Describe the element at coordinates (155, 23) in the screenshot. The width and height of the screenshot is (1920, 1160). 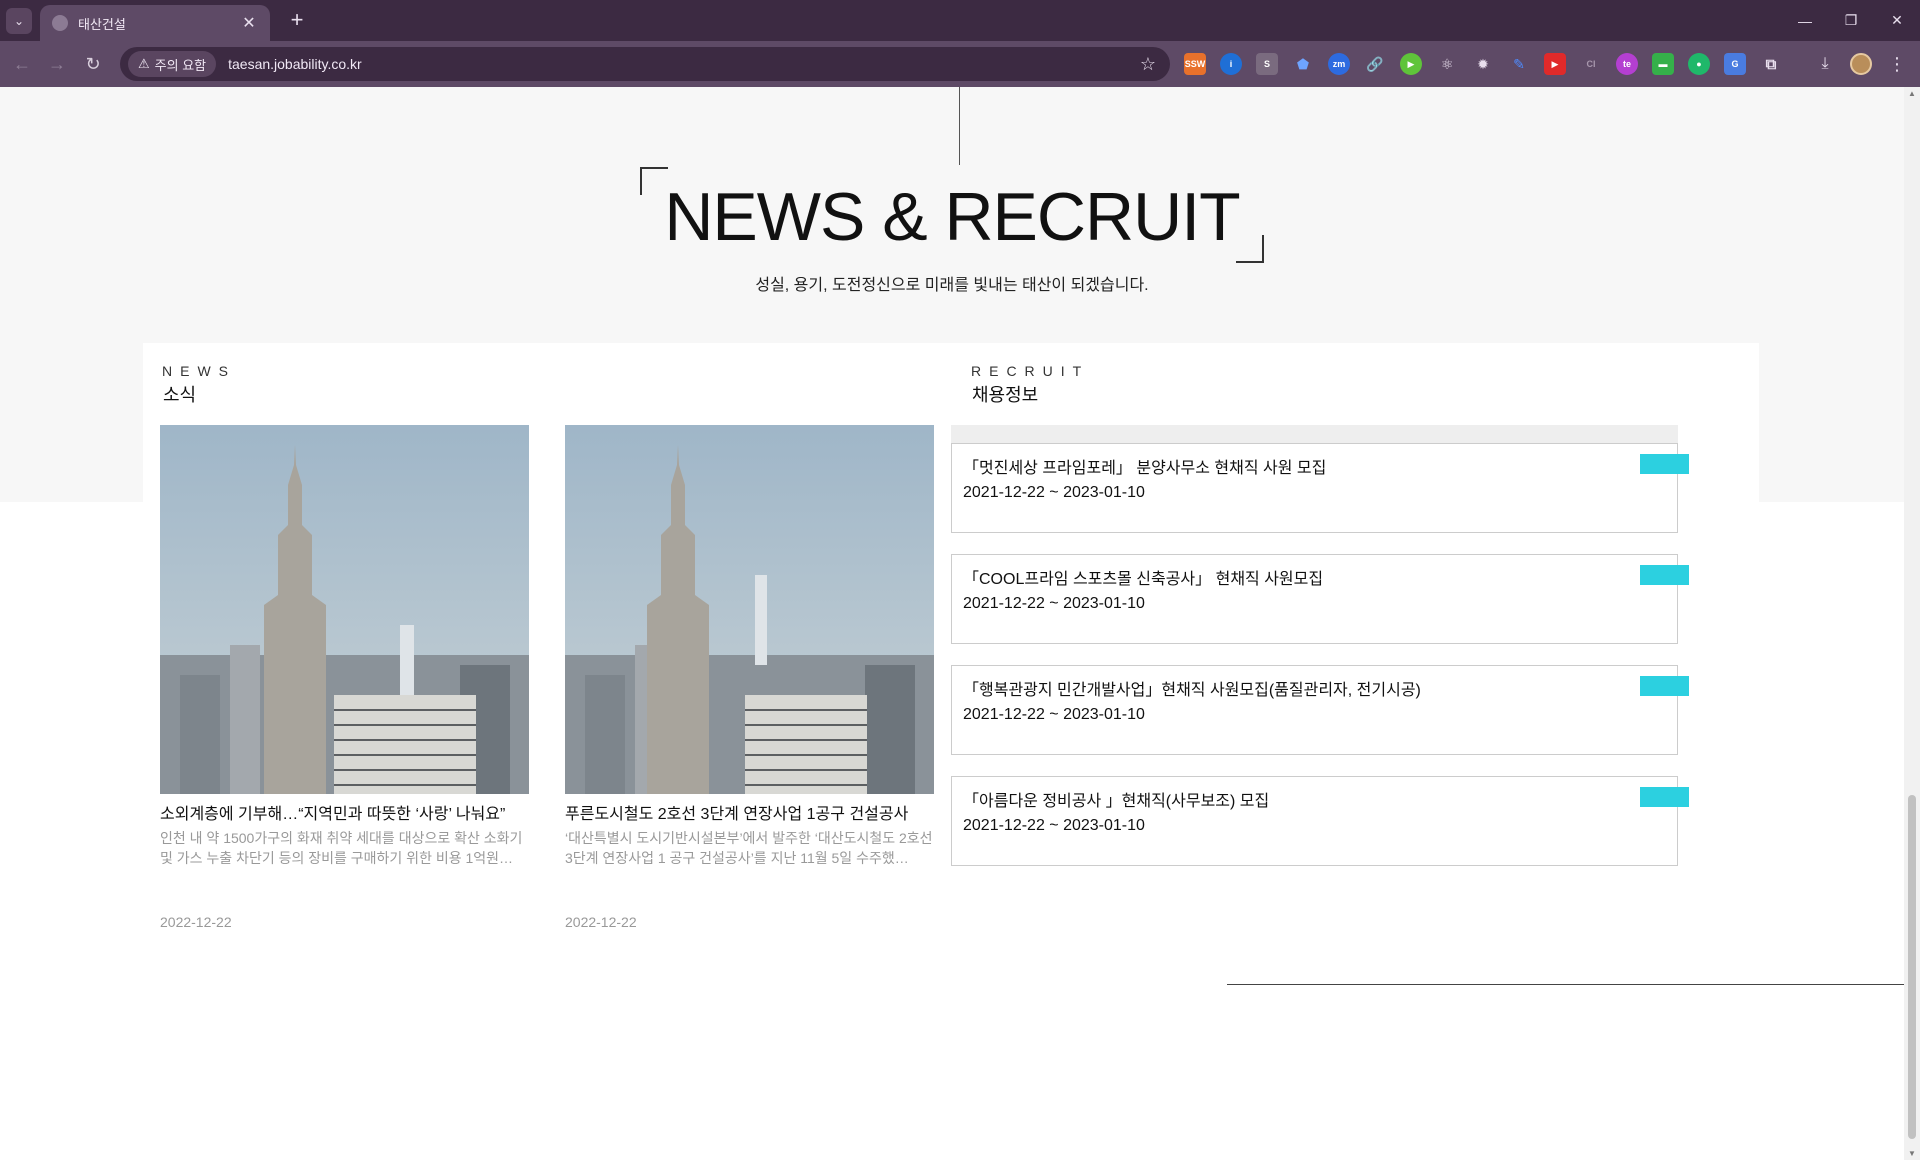
I see `active-tab: 태산건설 ✕` at that location.